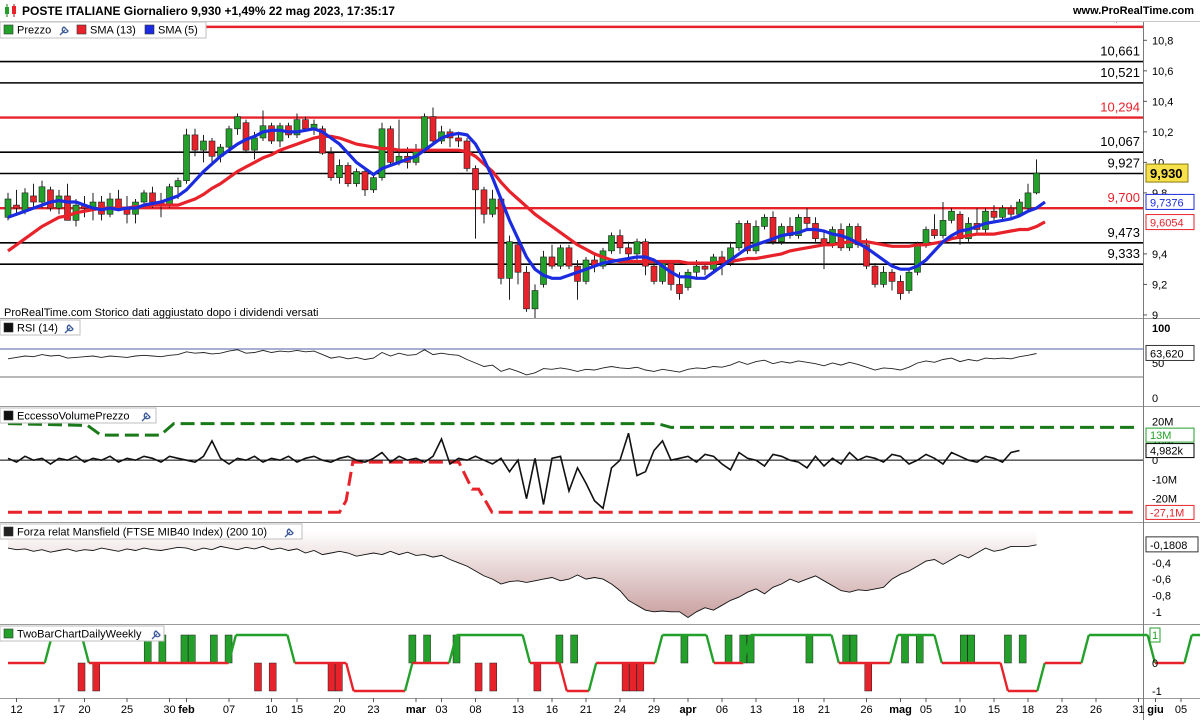 The image size is (1200, 720). Describe the element at coordinates (1028, 710) in the screenshot. I see `x-axis-label: 18` at that location.